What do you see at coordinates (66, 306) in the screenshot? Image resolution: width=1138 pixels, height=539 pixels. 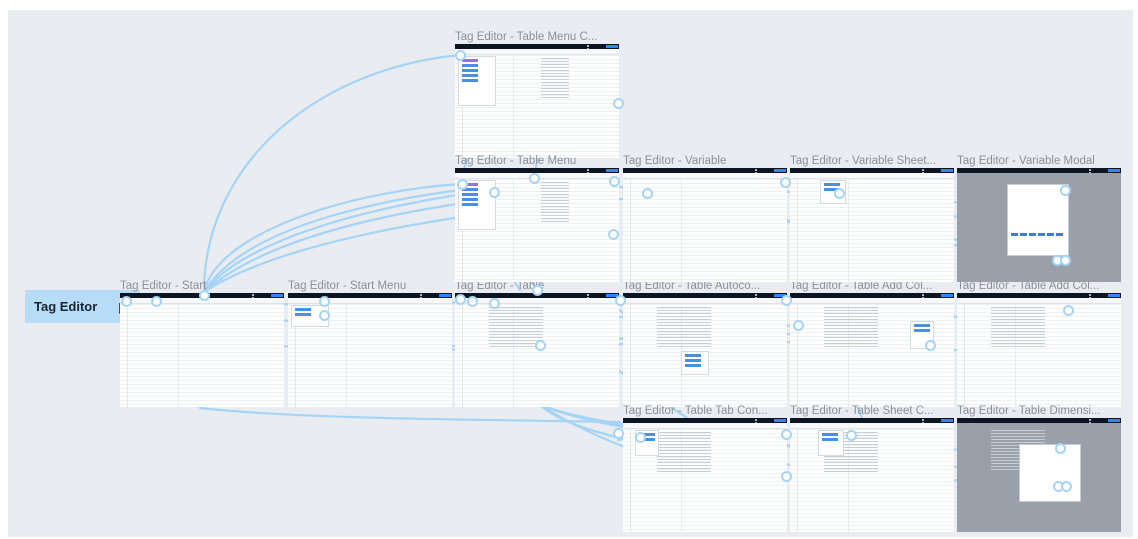 I see `flow-name: Tag Editor` at bounding box center [66, 306].